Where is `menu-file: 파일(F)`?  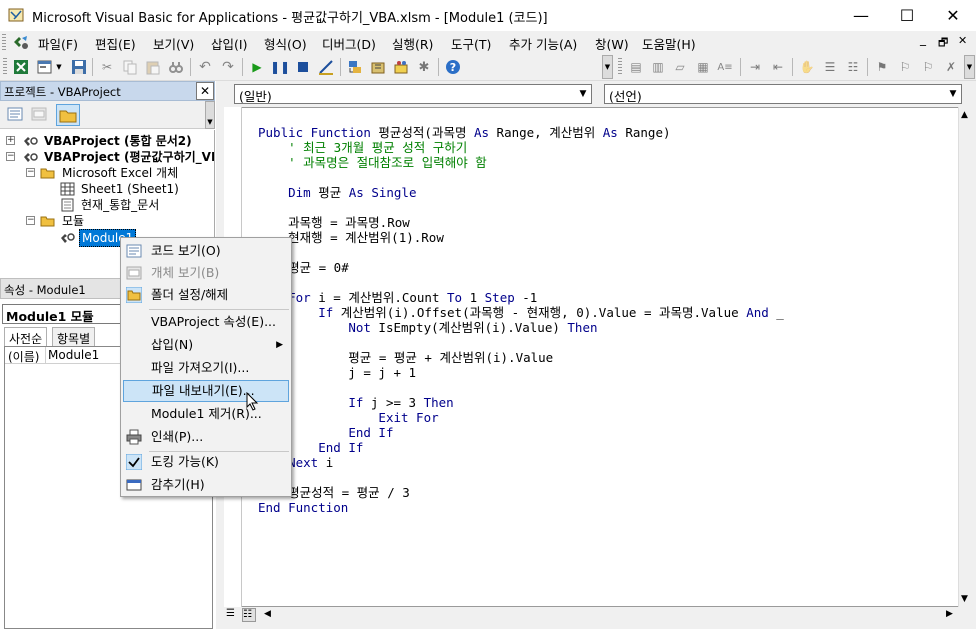 menu-file: 파일(F) is located at coordinates (58, 43).